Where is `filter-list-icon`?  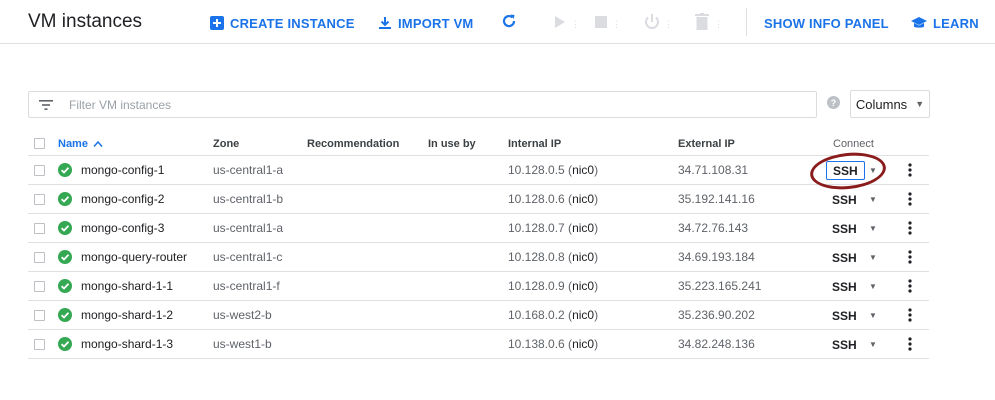 filter-list-icon is located at coordinates (46, 104).